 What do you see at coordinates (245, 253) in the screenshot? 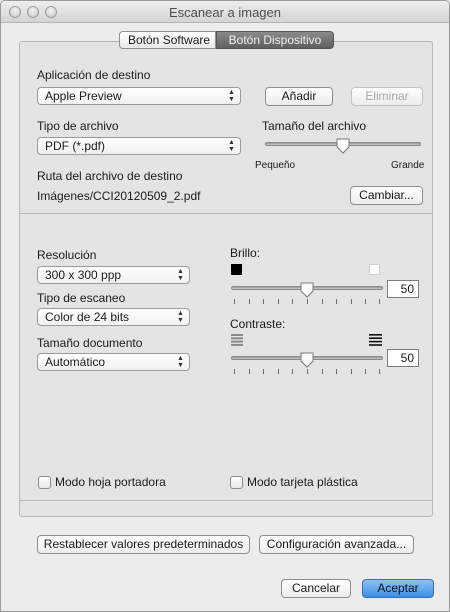
I see `brightness-label: Brillo:` at bounding box center [245, 253].